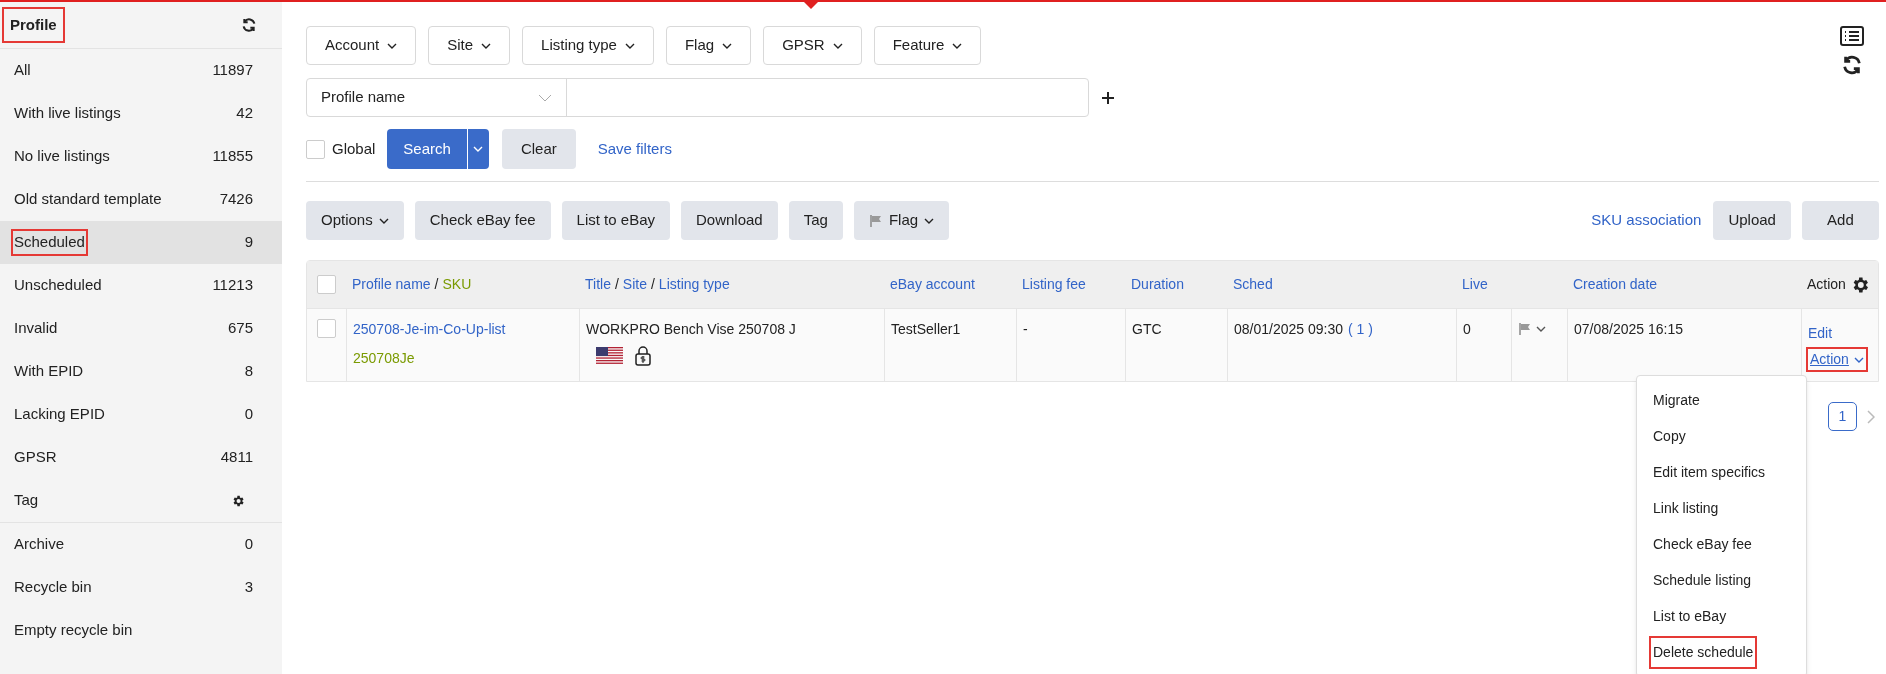 The image size is (1886, 674). I want to click on column-header: eBay account, so click(932, 284).